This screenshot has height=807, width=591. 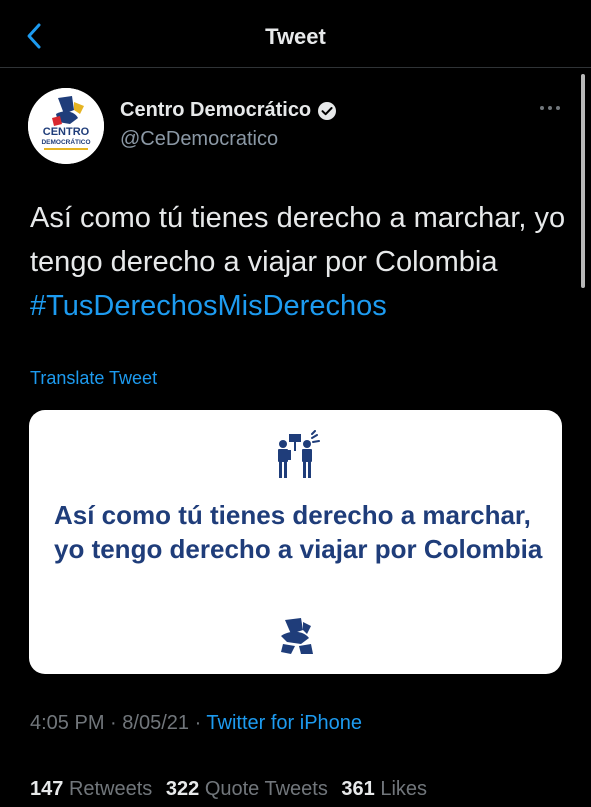 What do you see at coordinates (199, 139) in the screenshot?
I see `author-handle: @CeDemocratico` at bounding box center [199, 139].